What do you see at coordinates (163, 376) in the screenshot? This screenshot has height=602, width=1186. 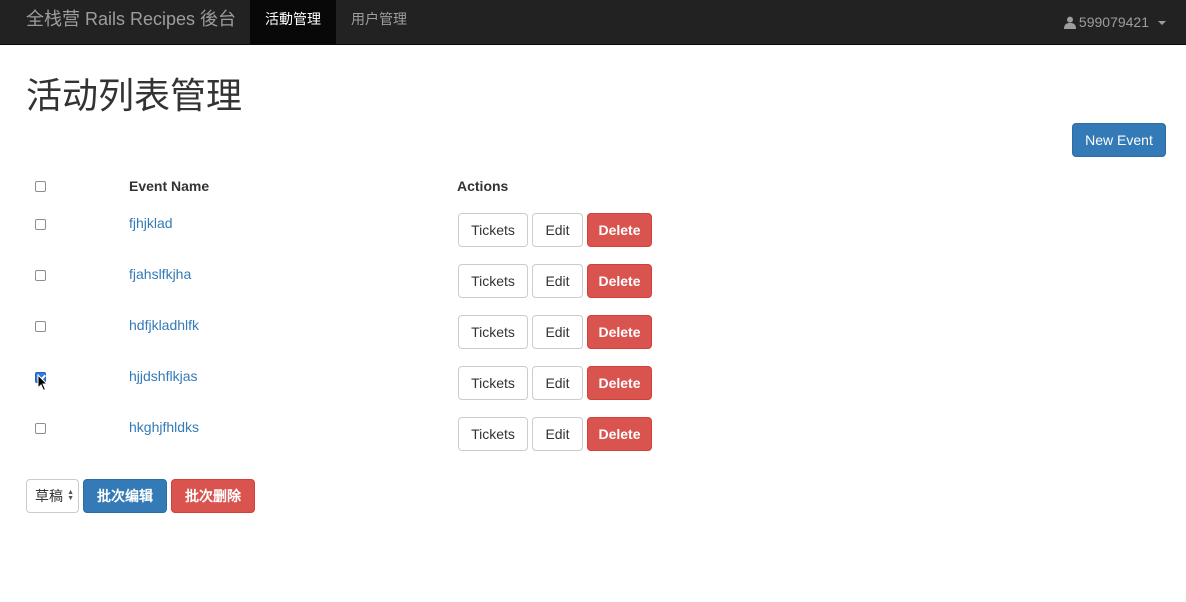 I see `event-name-link: hjjdshflkjas` at bounding box center [163, 376].